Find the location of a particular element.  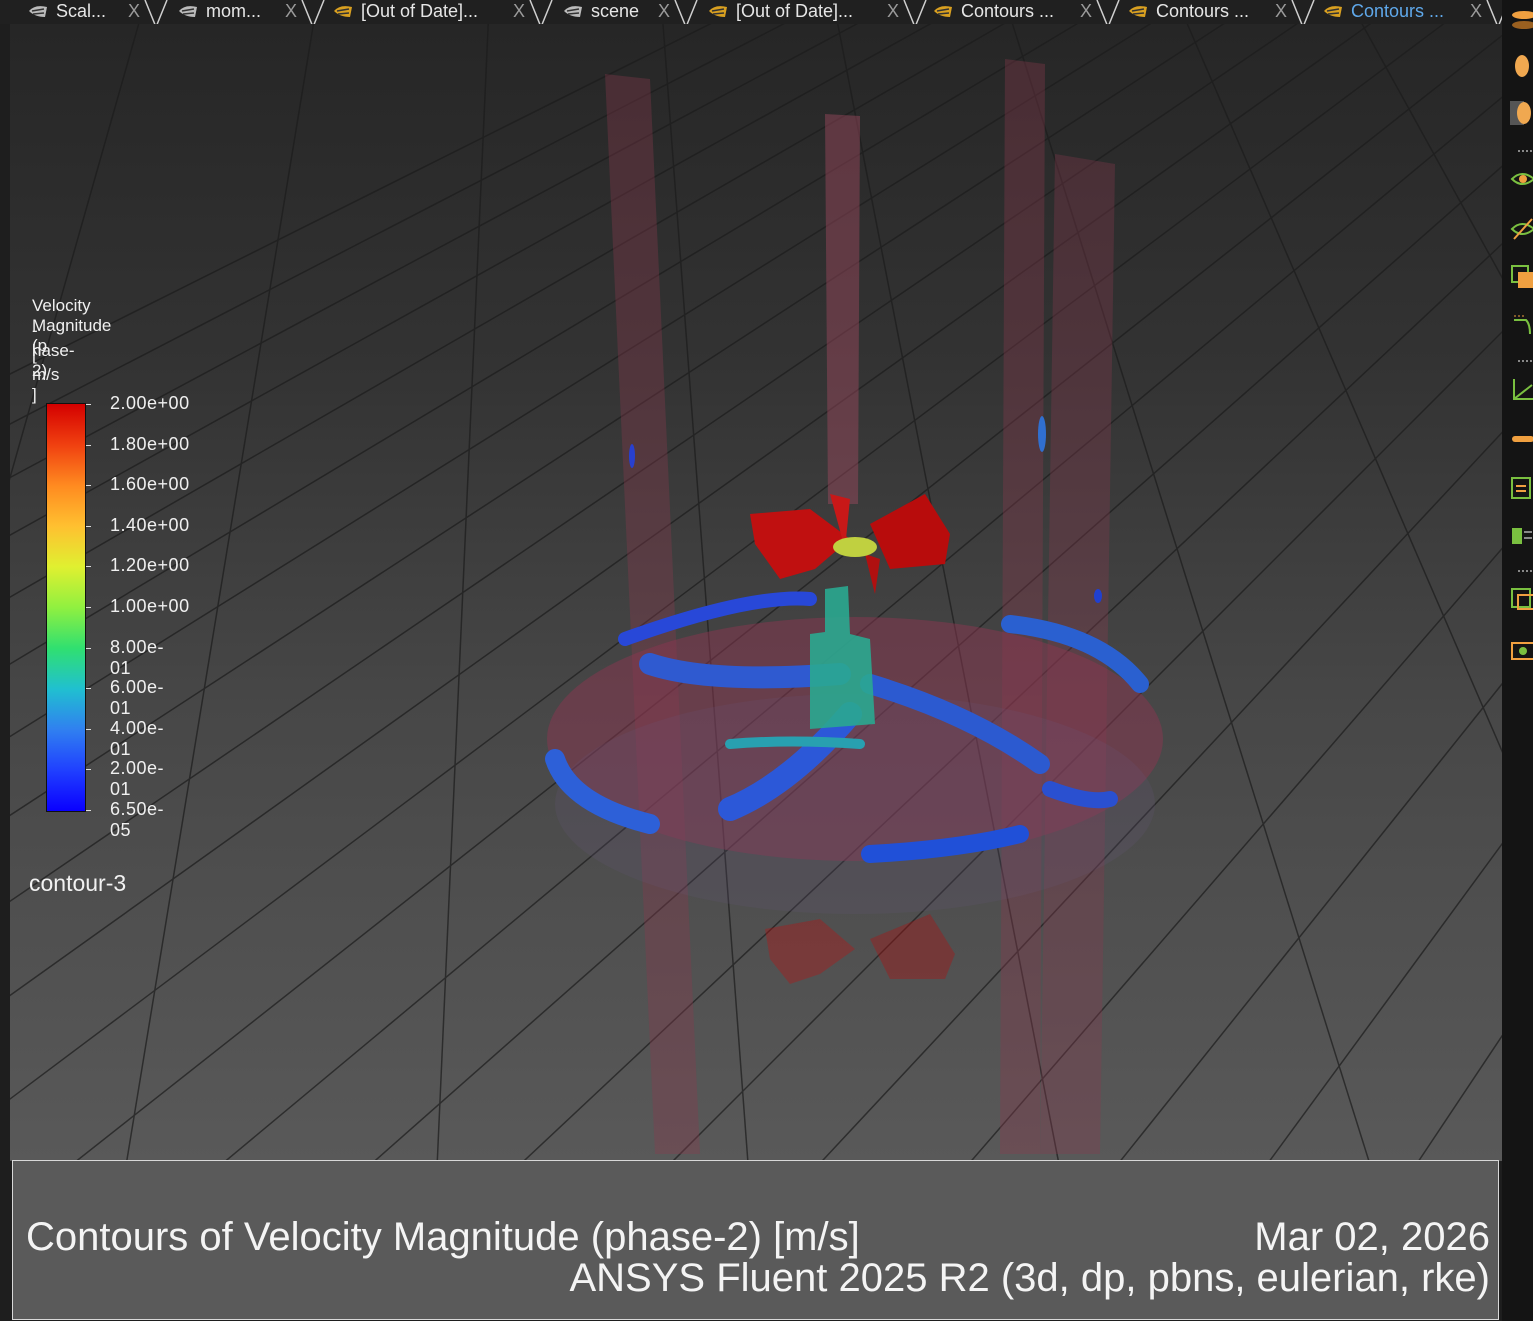

legend-tick-label: 1.60e+00 is located at coordinates (150, 484).